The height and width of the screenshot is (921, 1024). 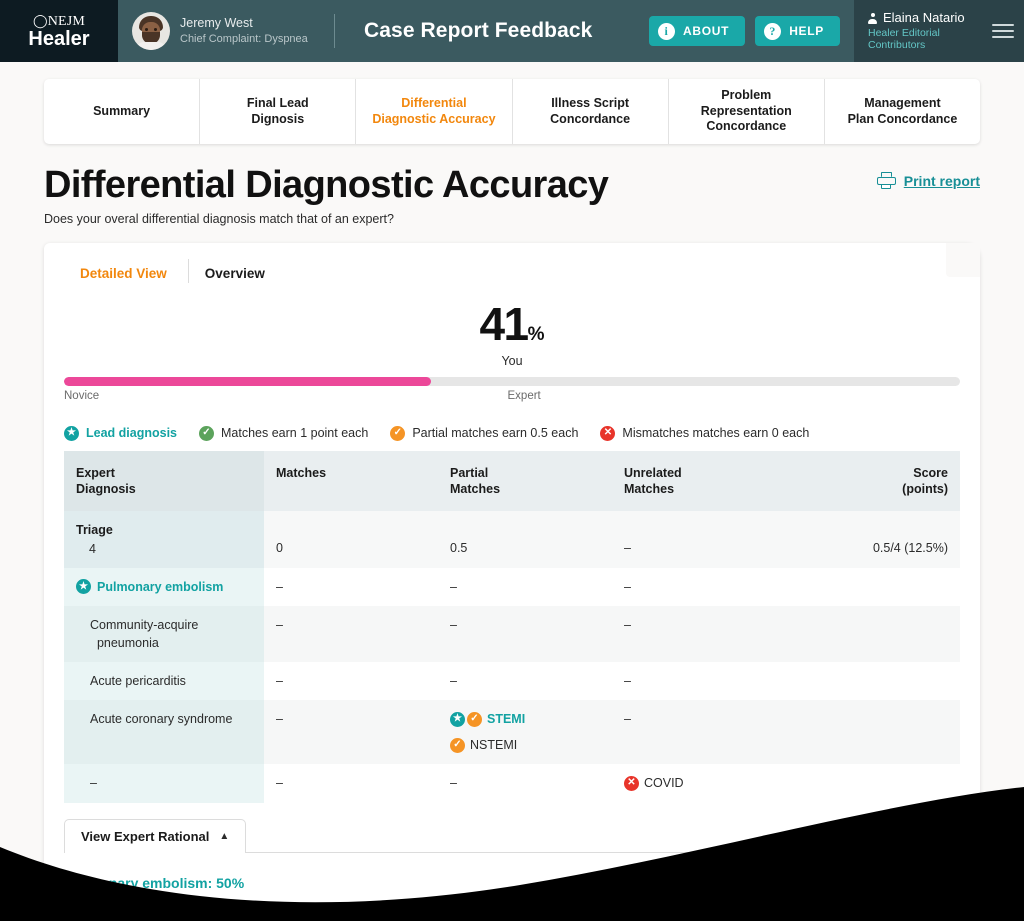 I want to click on diagnosis-name: Community-acquire pneumonia, so click(x=144, y=633).